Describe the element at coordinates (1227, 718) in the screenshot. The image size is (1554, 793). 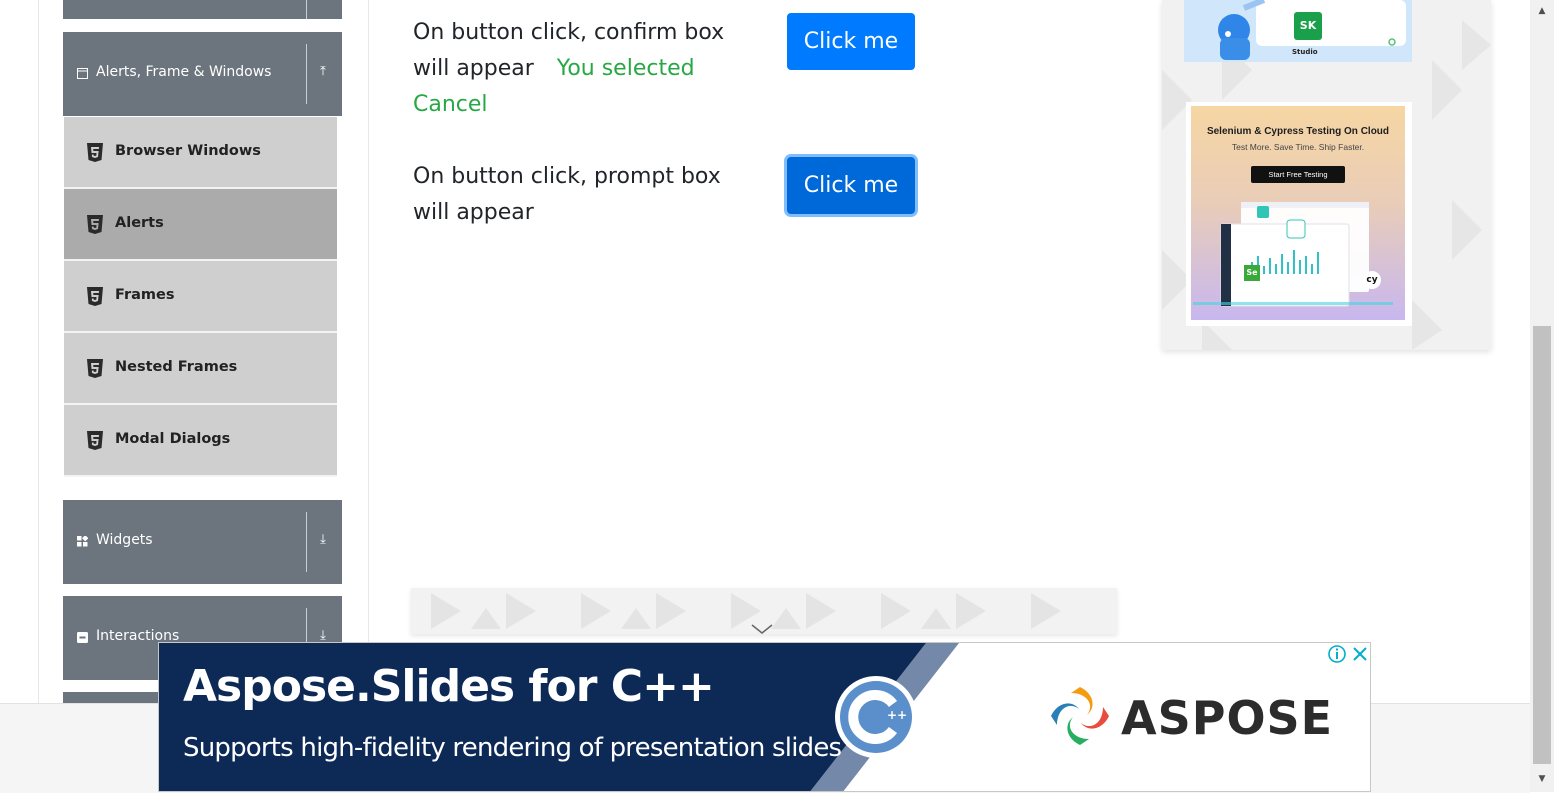
I see `aspose-brand: ASPOSE` at that location.